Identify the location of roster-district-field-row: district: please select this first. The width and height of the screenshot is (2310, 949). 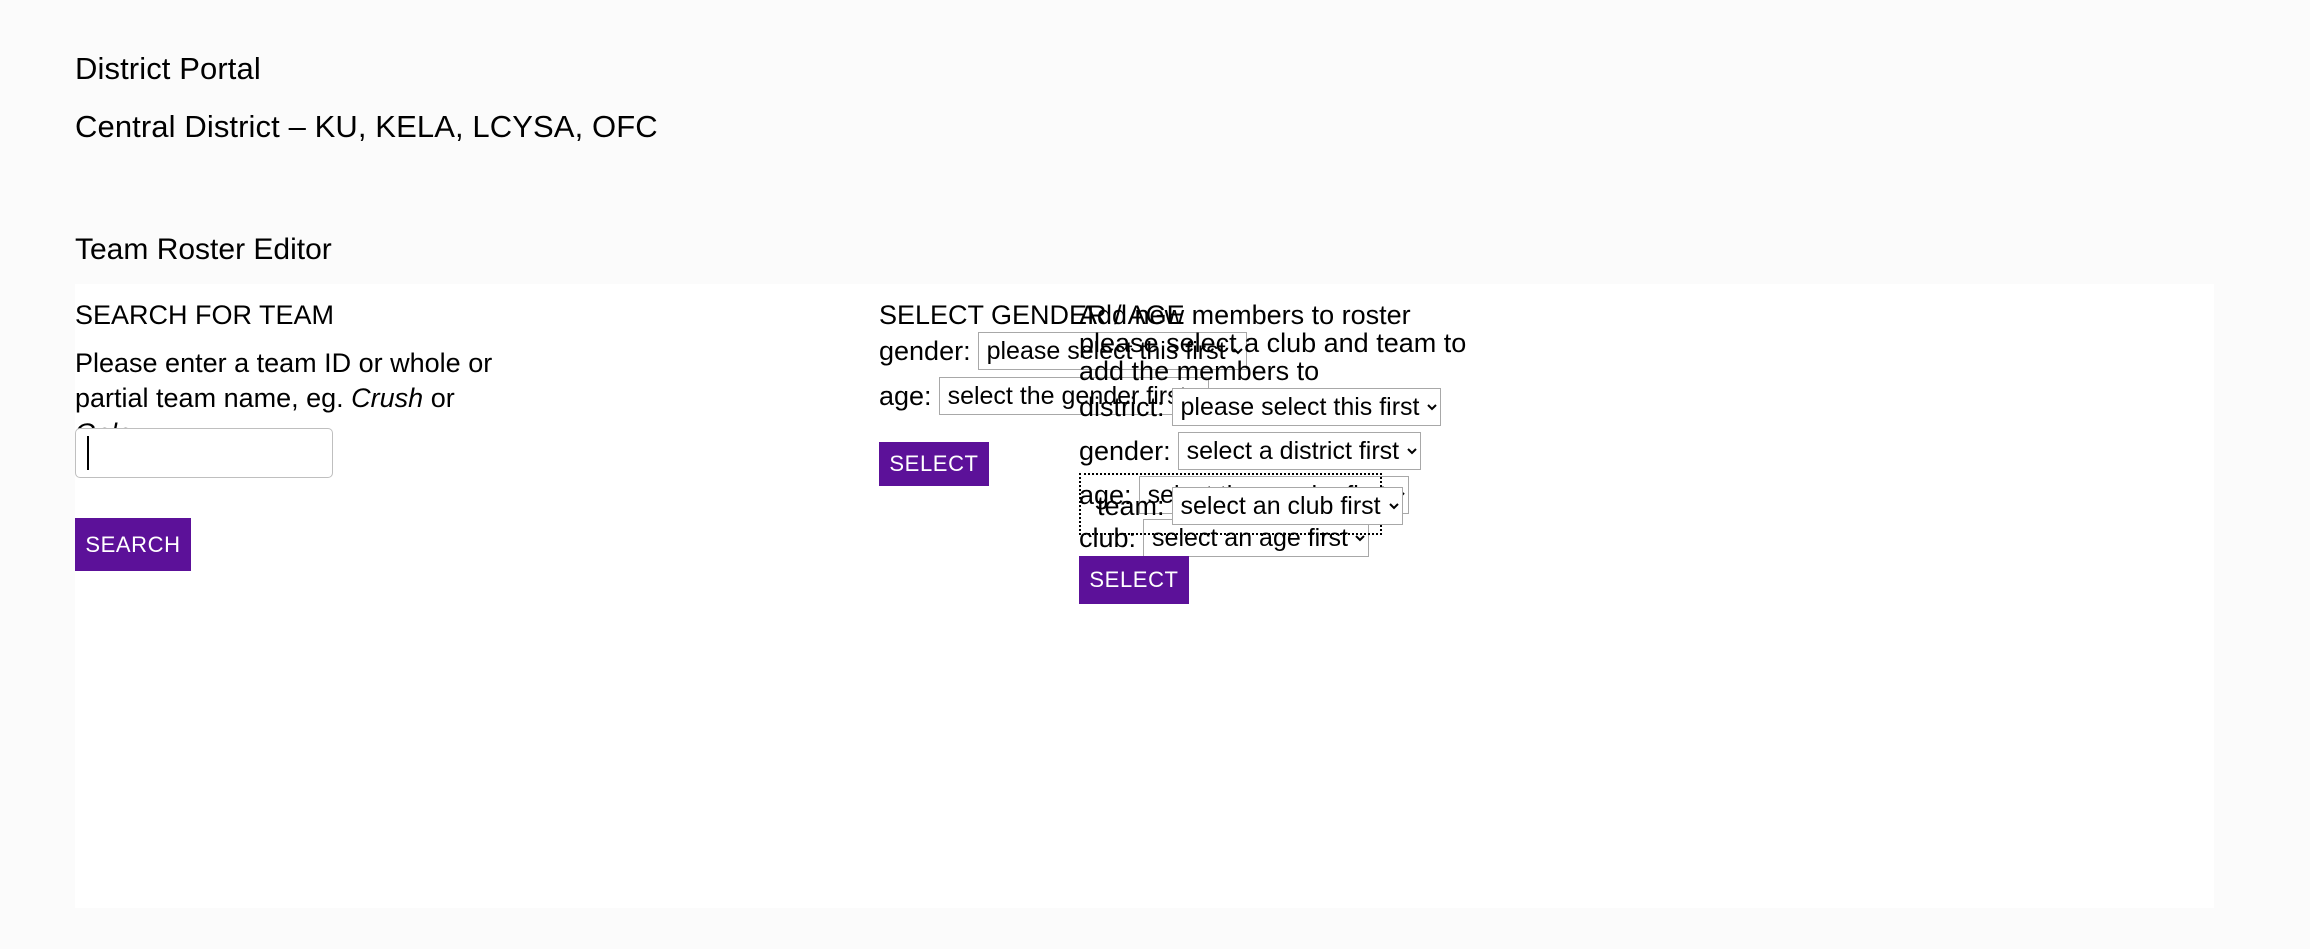
(1260, 407).